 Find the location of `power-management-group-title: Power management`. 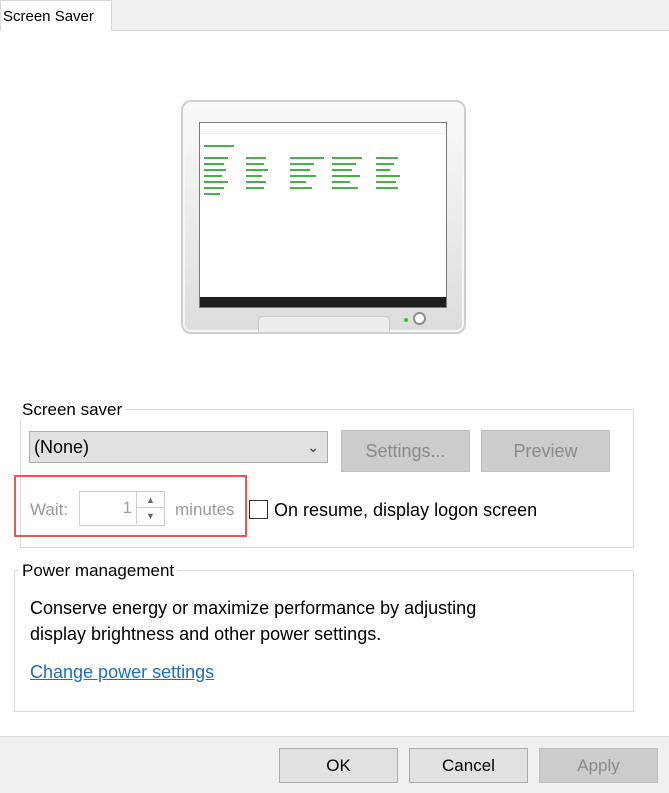

power-management-group-title: Power management is located at coordinates (98, 571).